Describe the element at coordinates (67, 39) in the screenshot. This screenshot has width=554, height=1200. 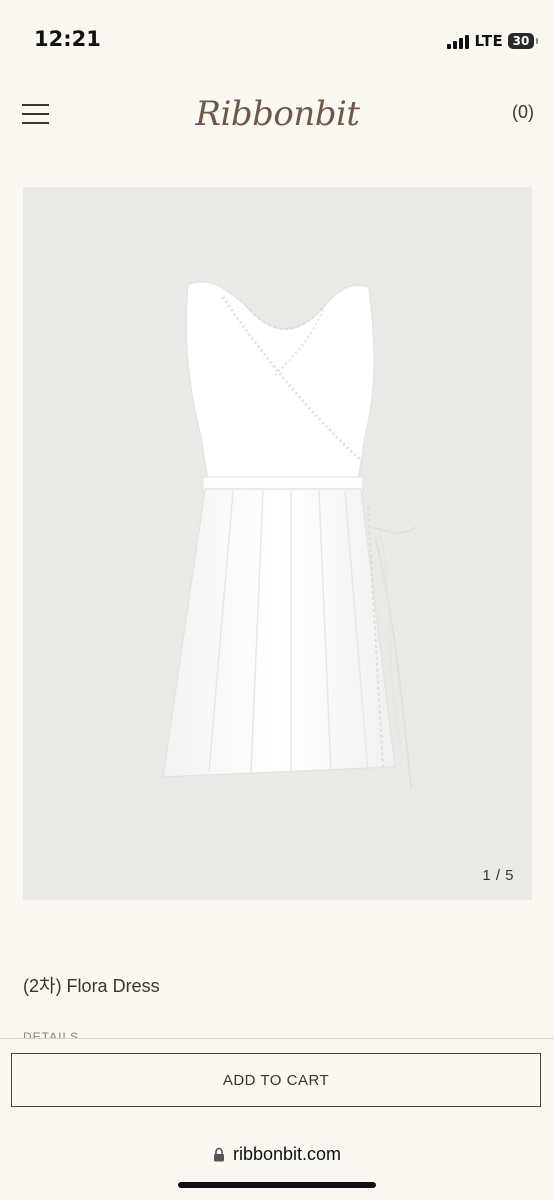
I see `status-time: 12:21` at that location.